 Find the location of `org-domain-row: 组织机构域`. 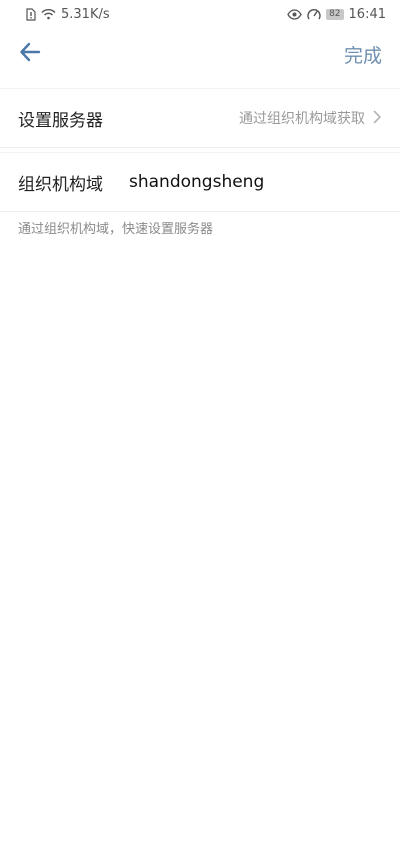

org-domain-row: 组织机构域 is located at coordinates (200, 182).